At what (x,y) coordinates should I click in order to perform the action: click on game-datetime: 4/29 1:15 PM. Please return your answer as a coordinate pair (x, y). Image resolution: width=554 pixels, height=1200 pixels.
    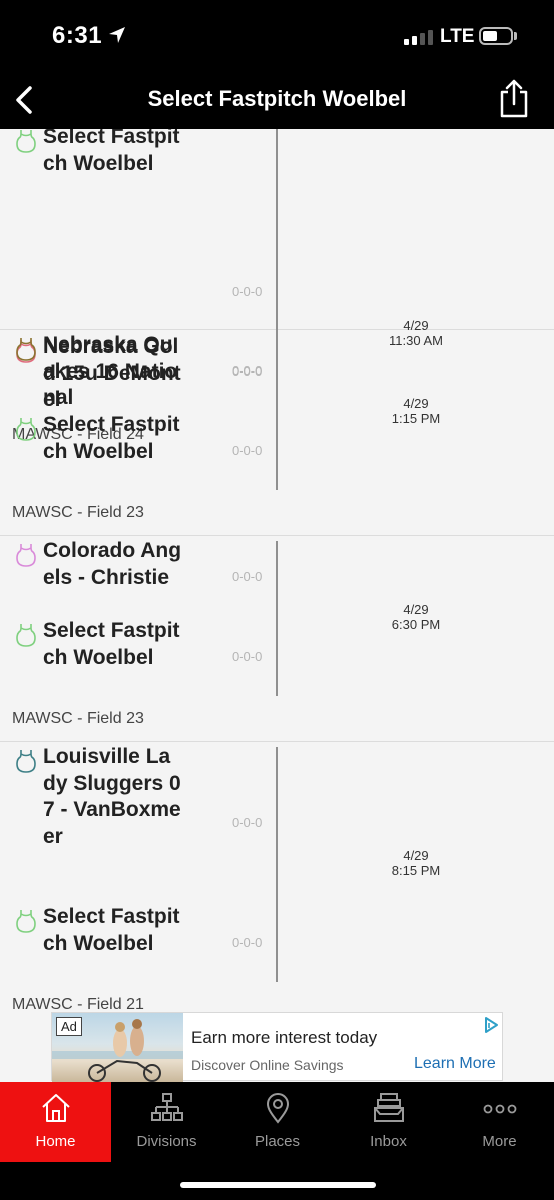
    Looking at the image, I should click on (416, 411).